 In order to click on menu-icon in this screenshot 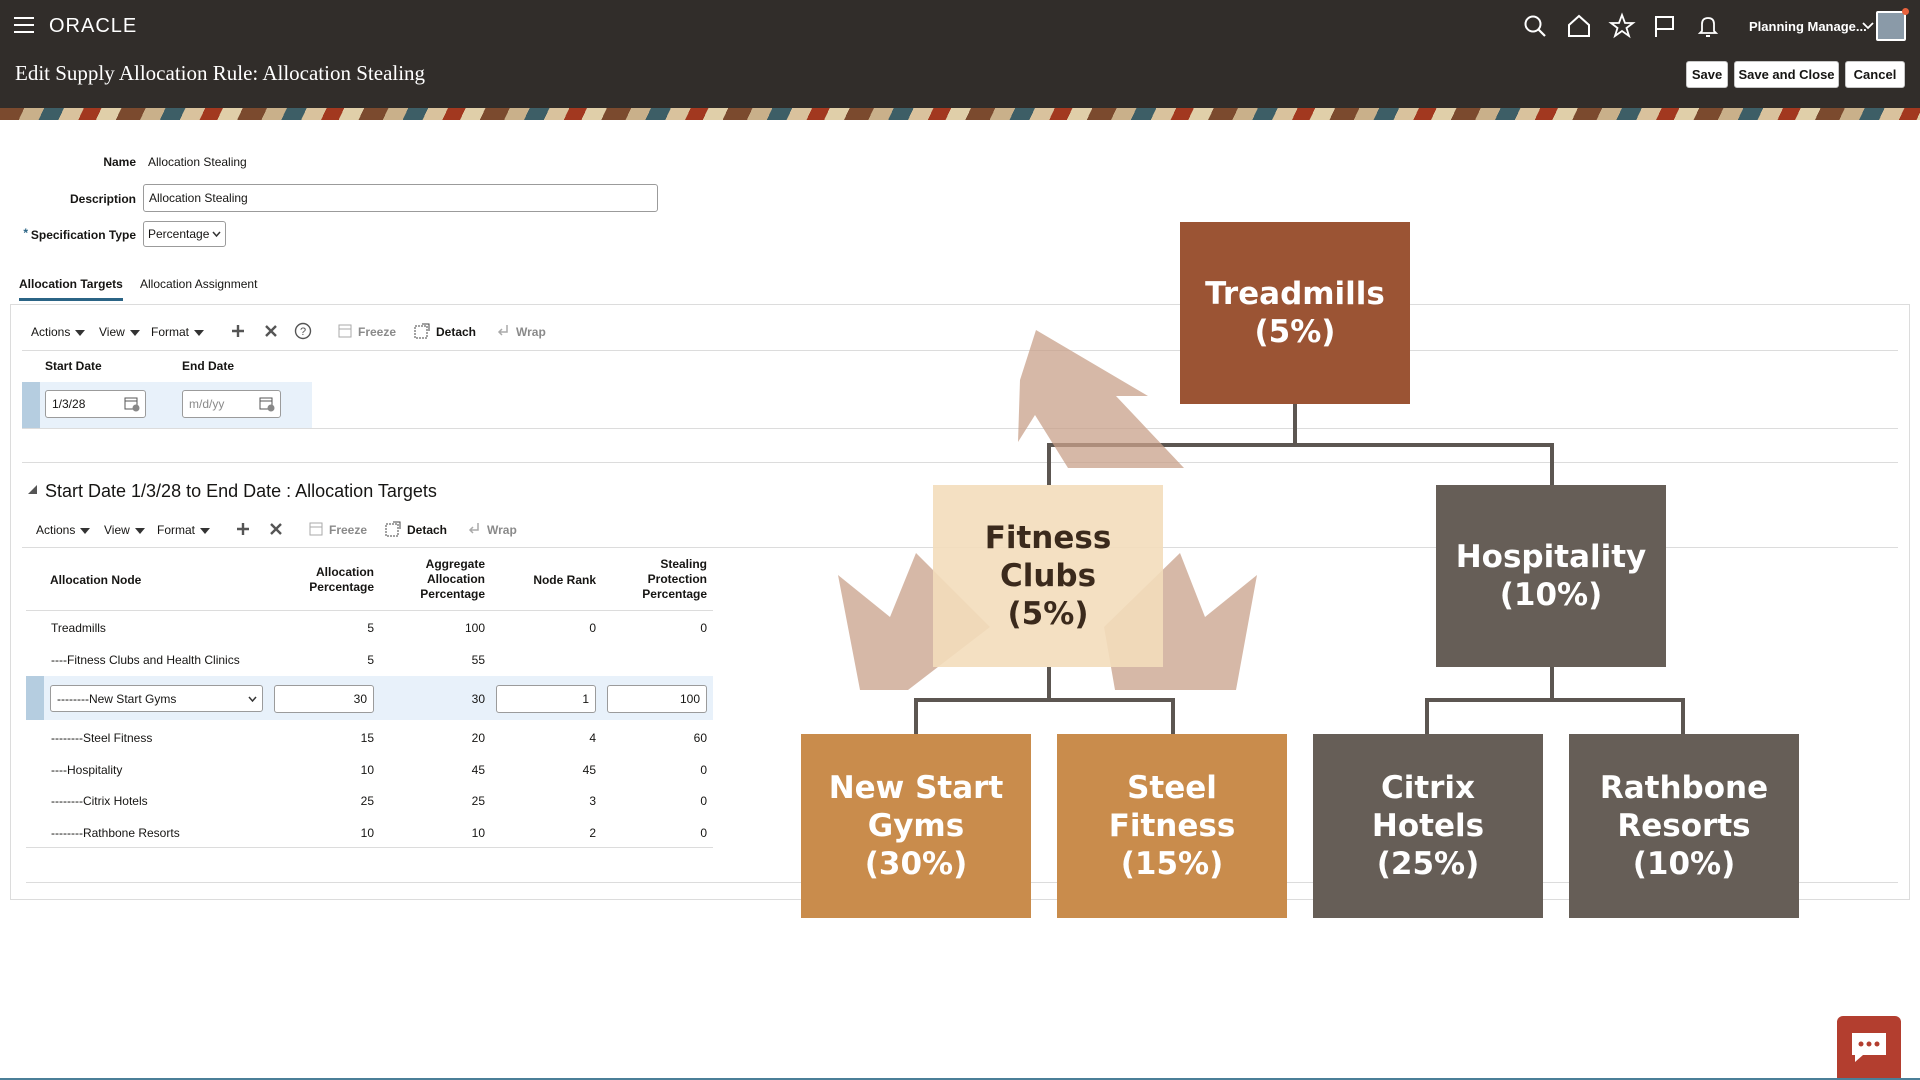, I will do `click(24, 25)`.